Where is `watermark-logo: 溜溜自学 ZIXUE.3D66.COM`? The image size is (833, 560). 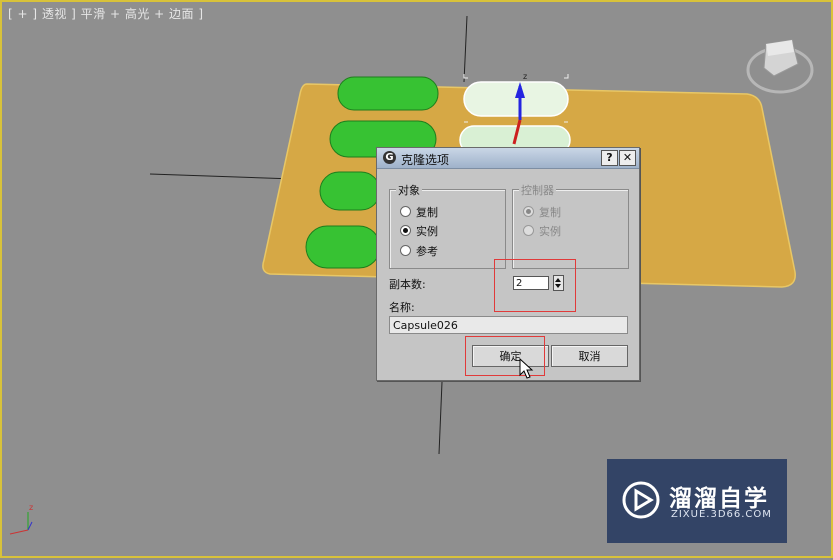
watermark-logo: 溜溜自学 ZIXUE.3D66.COM is located at coordinates (697, 501).